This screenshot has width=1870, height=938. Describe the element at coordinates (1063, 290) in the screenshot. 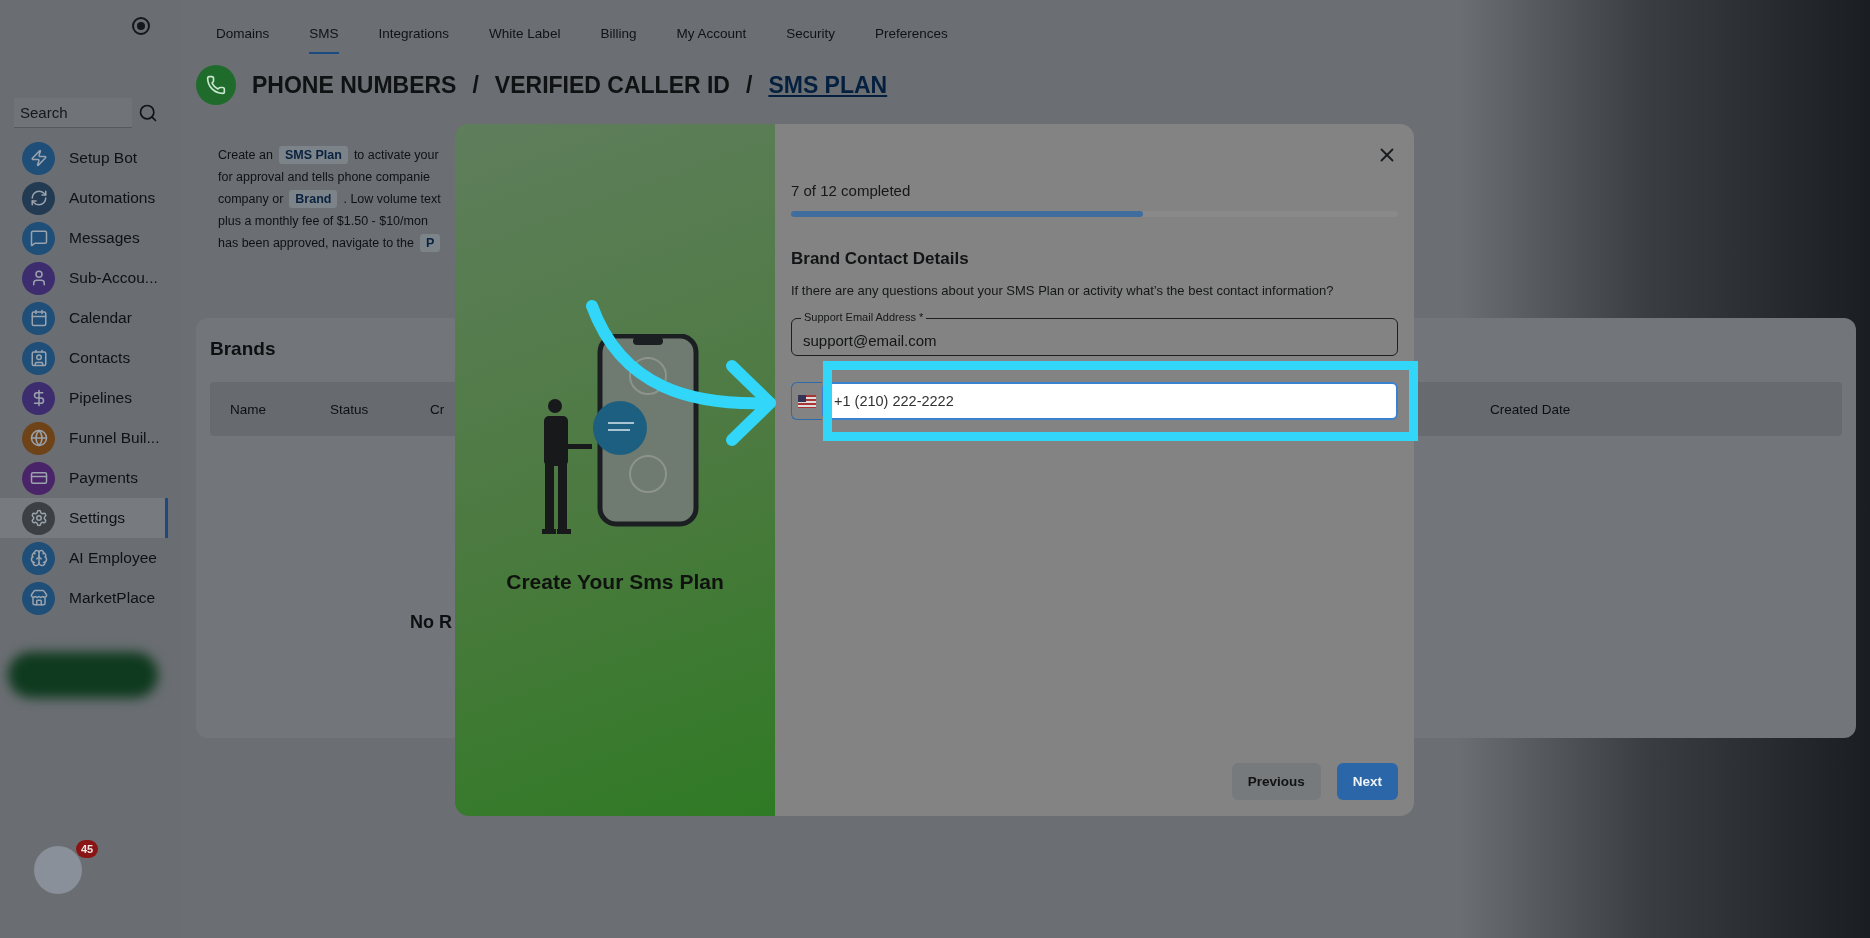

I see `question-text: If there are any questions about your SMS Plan or activity what’s the best contact information?` at that location.